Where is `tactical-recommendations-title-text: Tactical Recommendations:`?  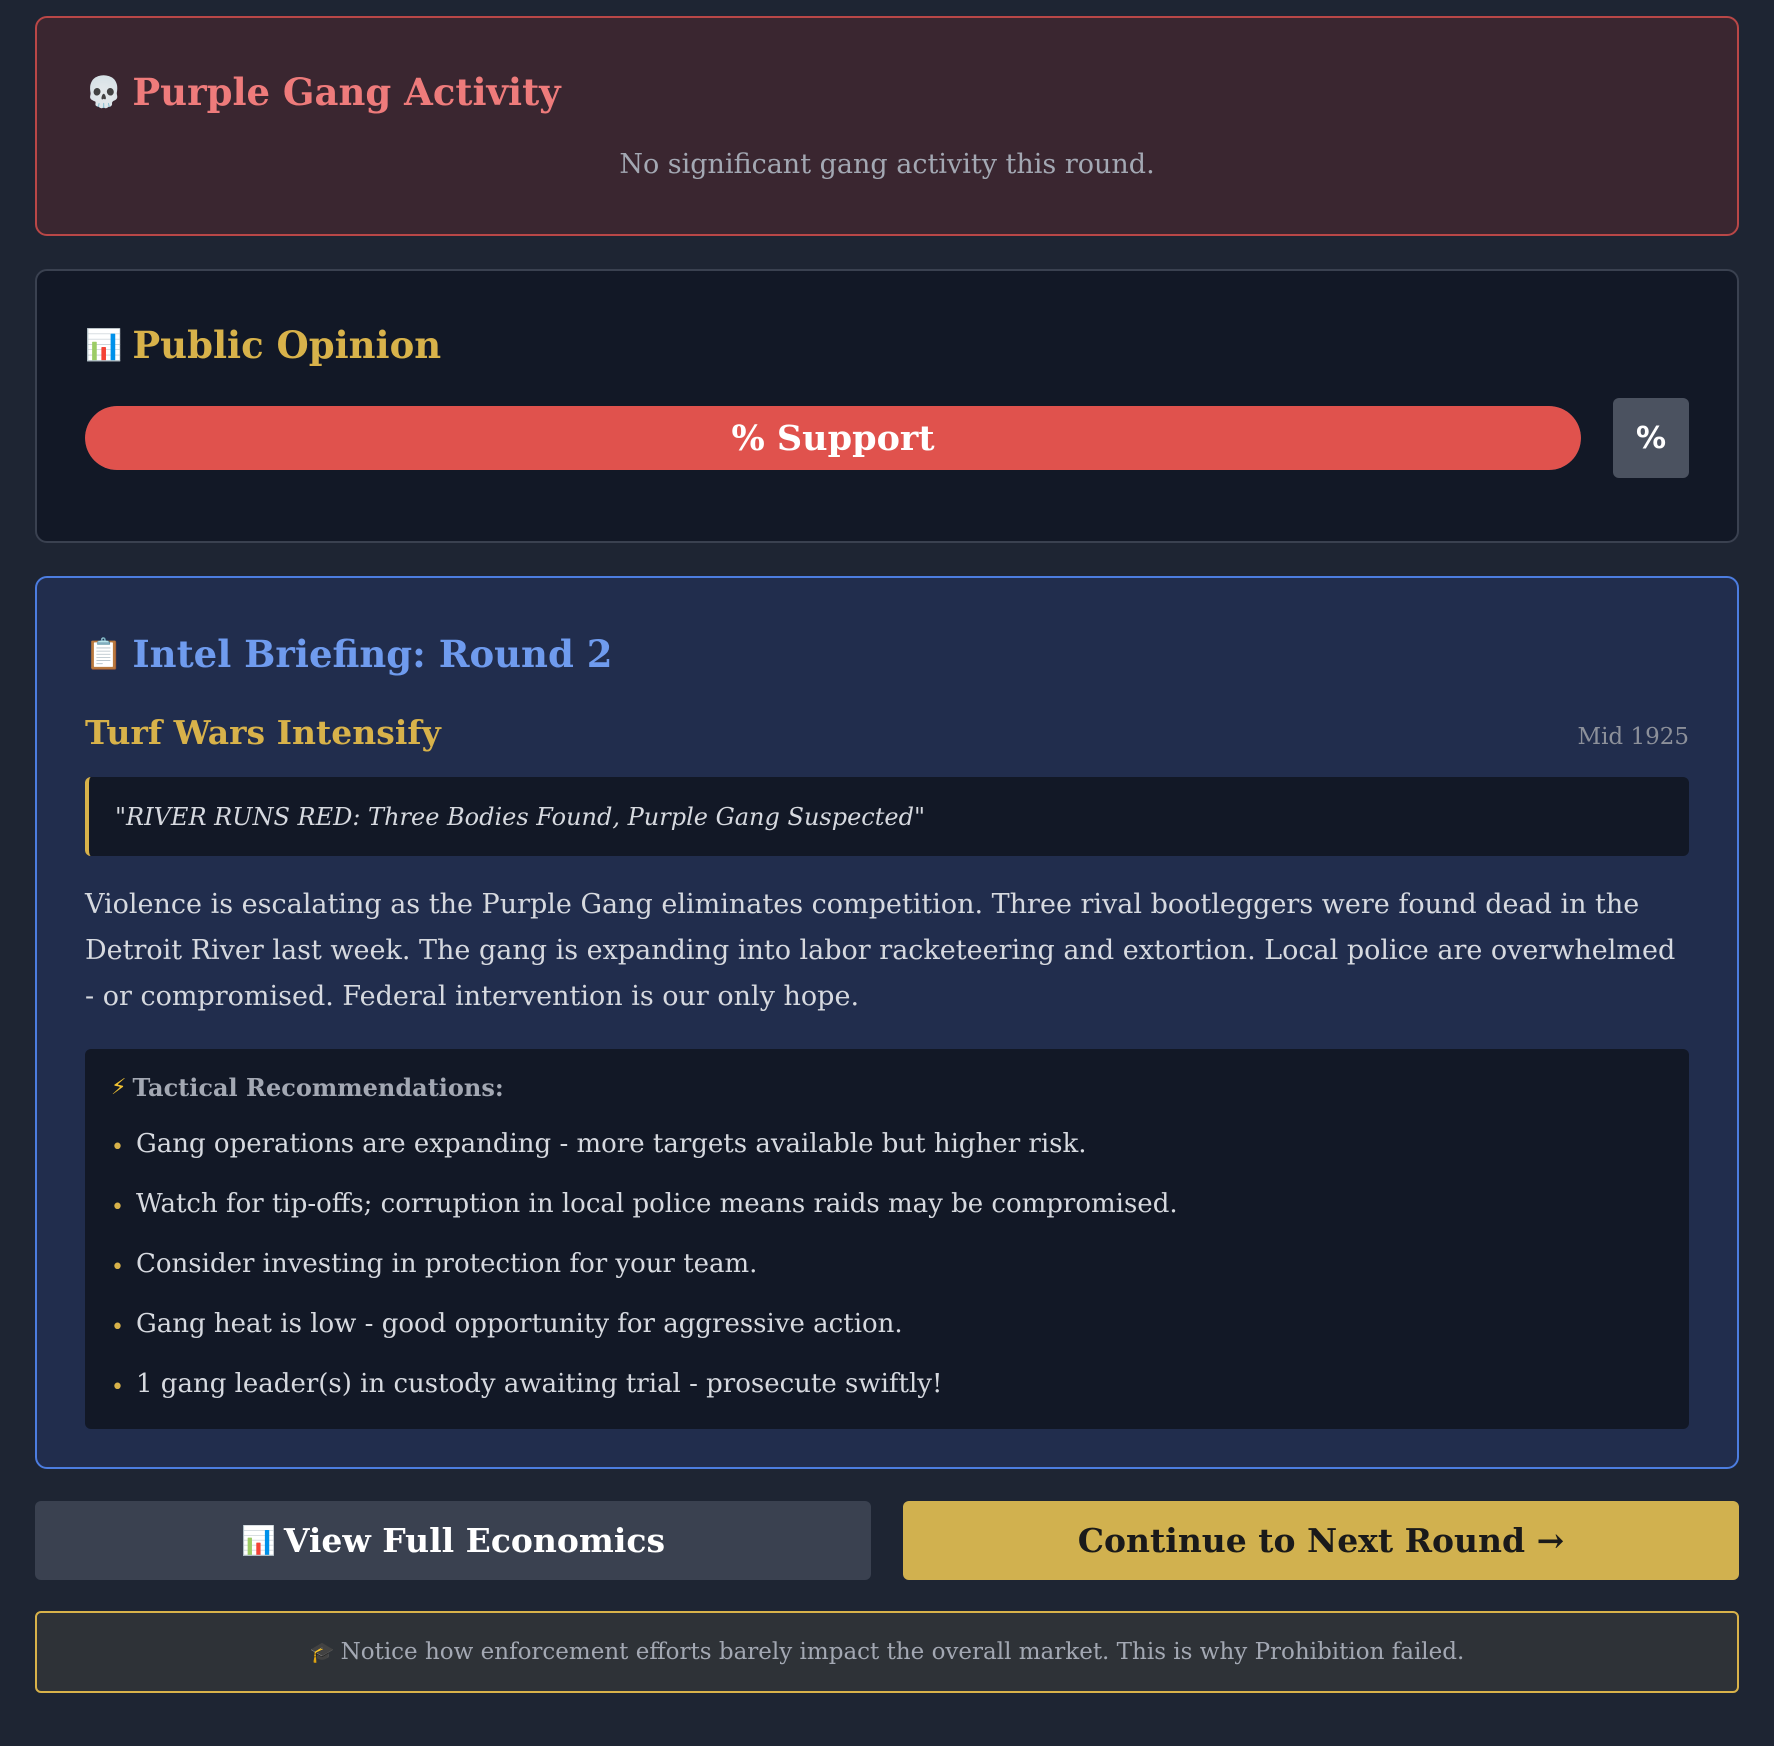
tactical-recommendations-title-text: Tactical Recommendations: is located at coordinates (318, 1087).